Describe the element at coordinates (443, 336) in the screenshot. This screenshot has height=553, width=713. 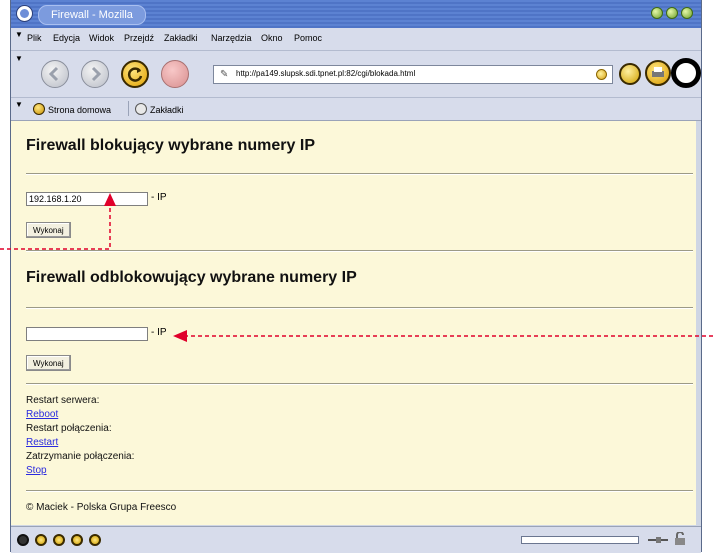
I see `arrow-to-unblock-input` at that location.